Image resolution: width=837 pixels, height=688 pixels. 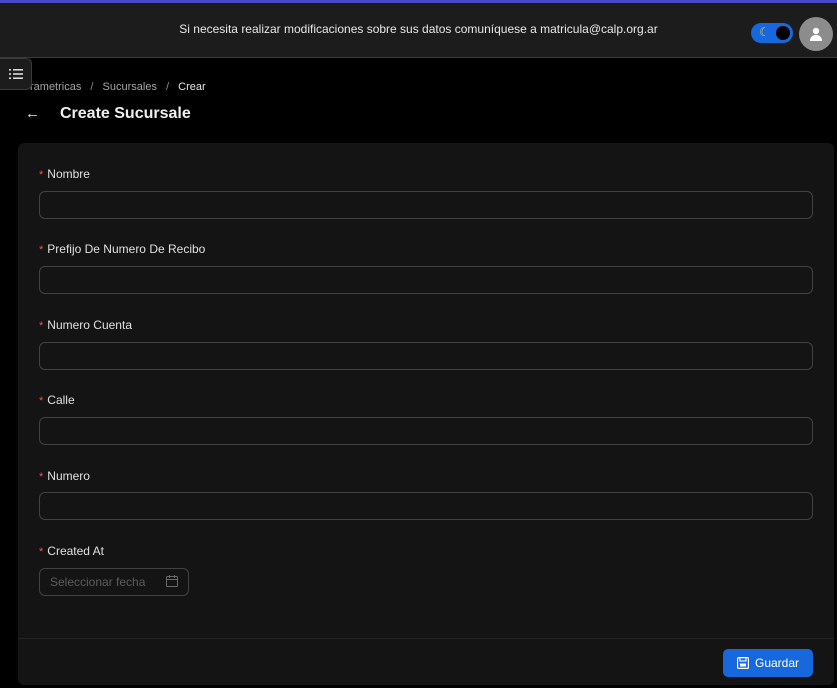 What do you see at coordinates (85, 325) in the screenshot?
I see `numero-cuenta-label: * Numero Cuenta` at bounding box center [85, 325].